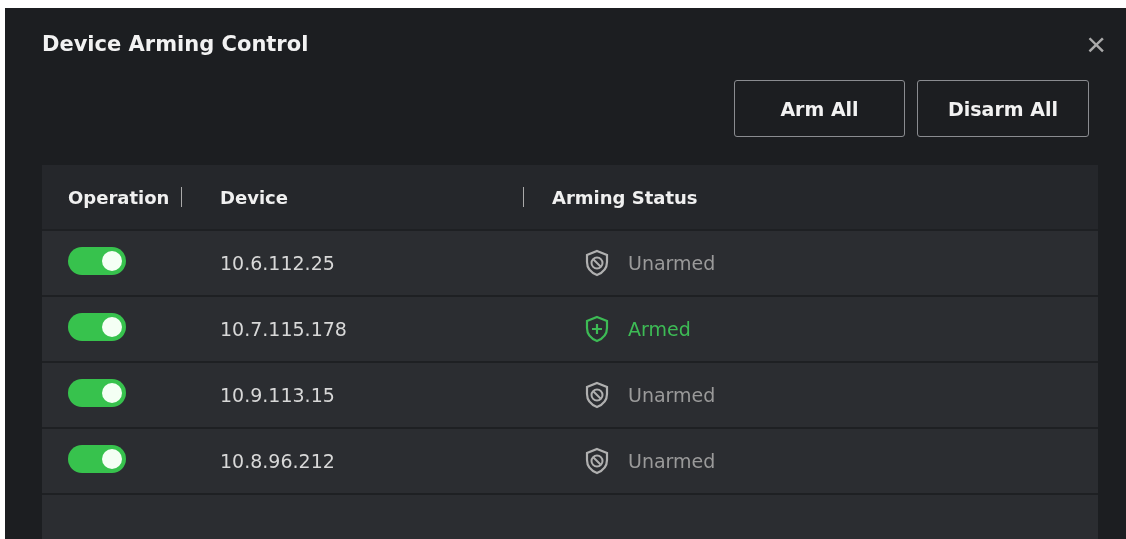 The height and width of the screenshot is (539, 1126). What do you see at coordinates (277, 395) in the screenshot?
I see `device-ip: 10.9.113.15` at bounding box center [277, 395].